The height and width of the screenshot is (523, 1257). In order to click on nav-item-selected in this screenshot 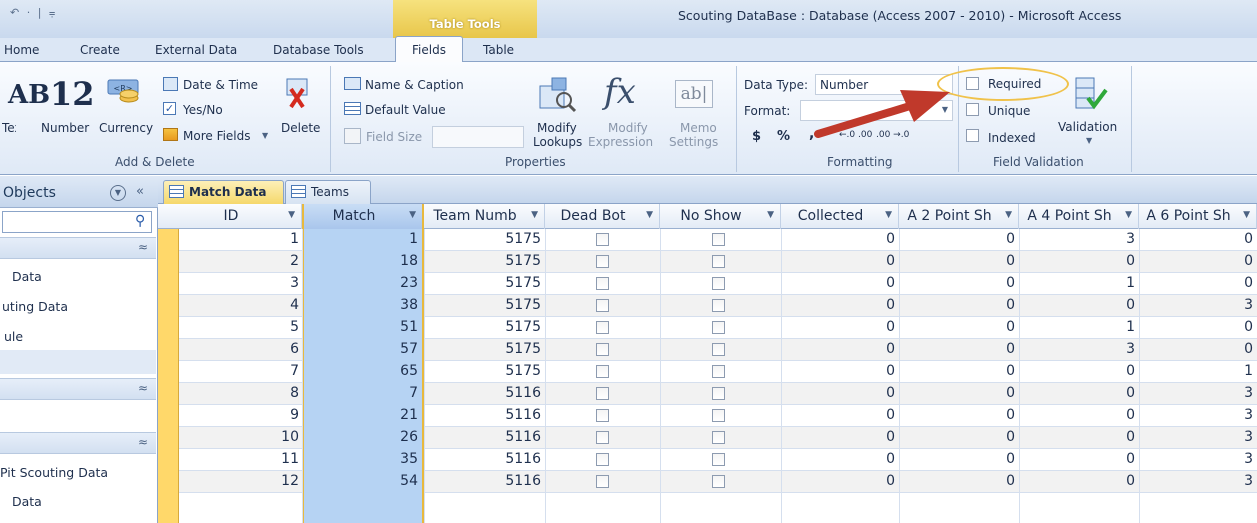, I will do `click(78, 362)`.